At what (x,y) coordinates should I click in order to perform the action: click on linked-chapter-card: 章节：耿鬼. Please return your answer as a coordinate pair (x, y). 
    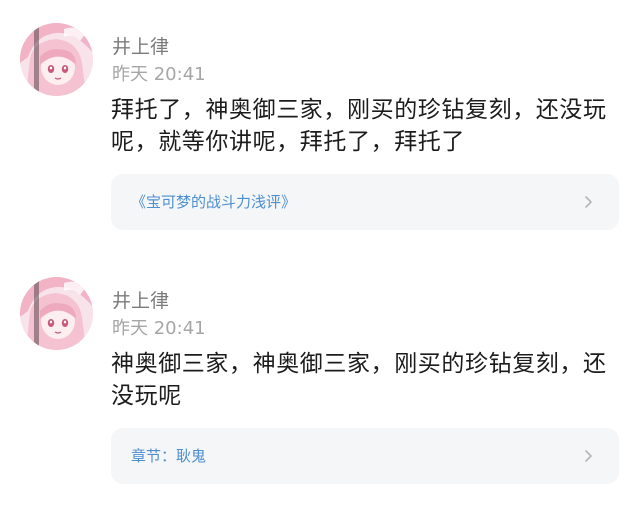
    Looking at the image, I should click on (365, 456).